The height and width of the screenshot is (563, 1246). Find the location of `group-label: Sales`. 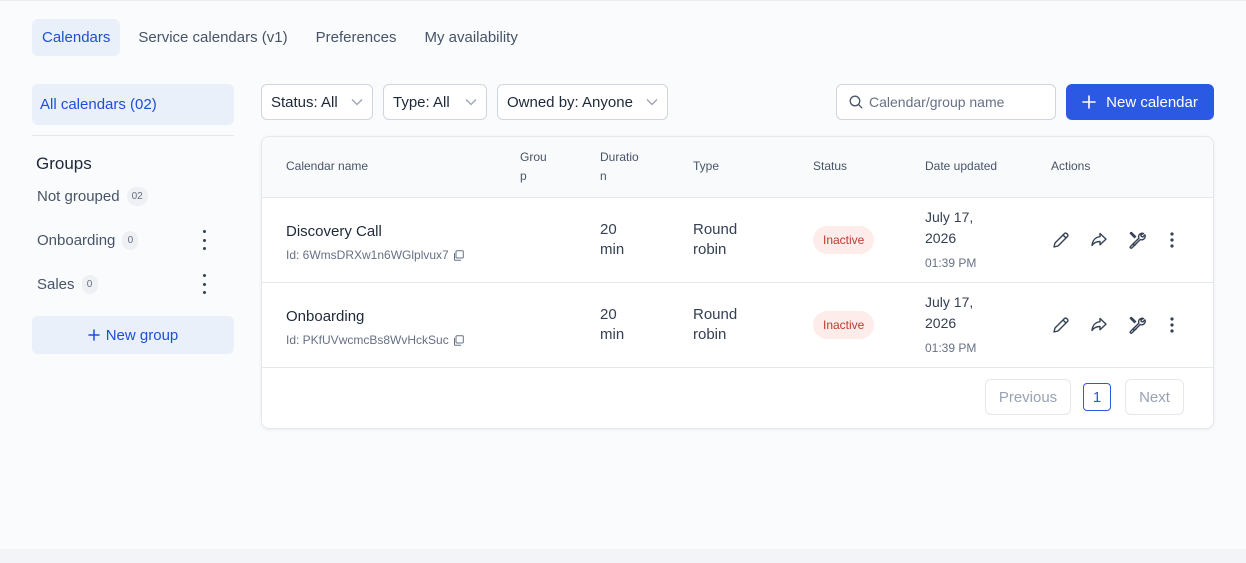

group-label: Sales is located at coordinates (56, 284).